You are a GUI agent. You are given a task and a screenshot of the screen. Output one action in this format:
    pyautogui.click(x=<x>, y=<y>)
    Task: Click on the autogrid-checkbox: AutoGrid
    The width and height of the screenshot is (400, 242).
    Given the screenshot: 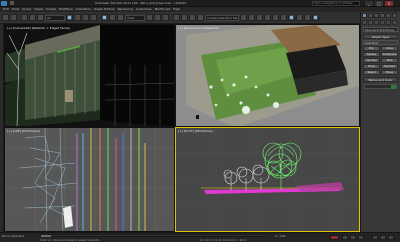 What is the action you would take?
    pyautogui.click(x=380, y=42)
    